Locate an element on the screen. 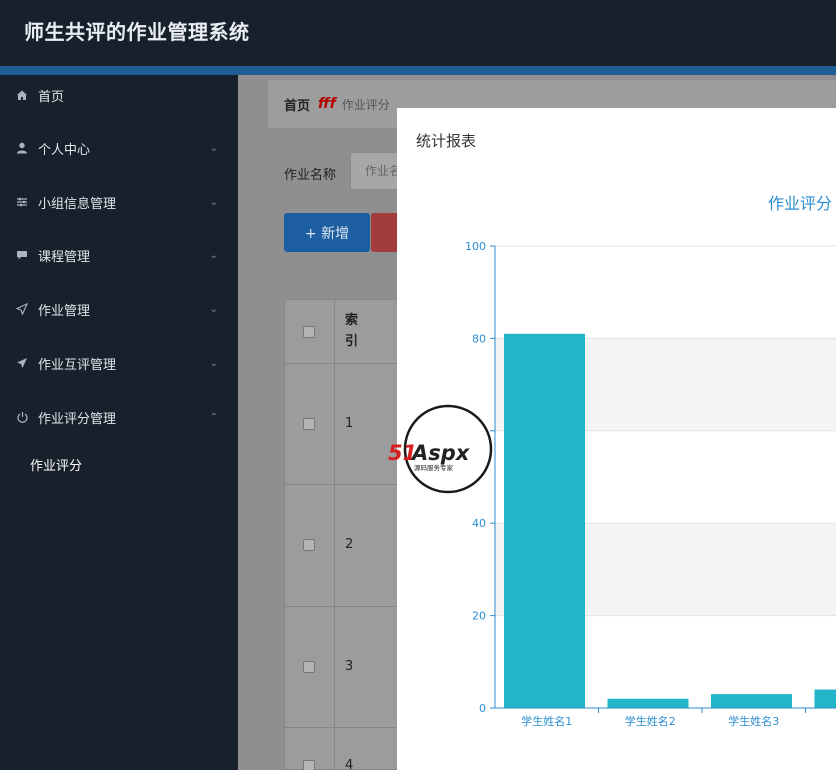 This screenshot has height=770, width=836. watermark-brand-aspx: Aspx is located at coordinates (440, 453).